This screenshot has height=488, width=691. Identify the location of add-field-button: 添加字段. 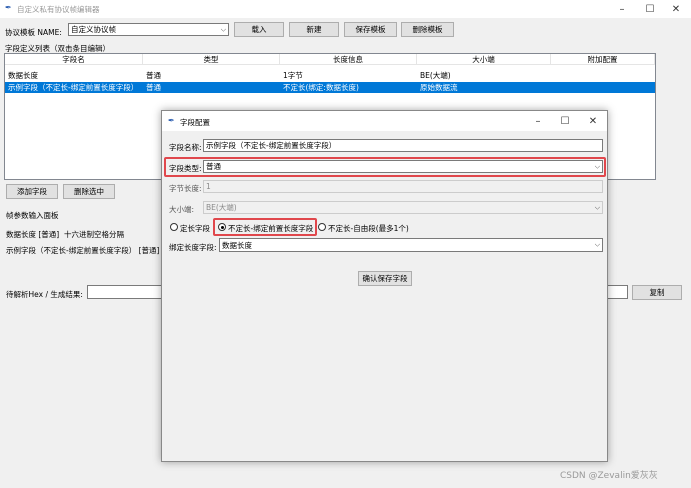
(32, 191).